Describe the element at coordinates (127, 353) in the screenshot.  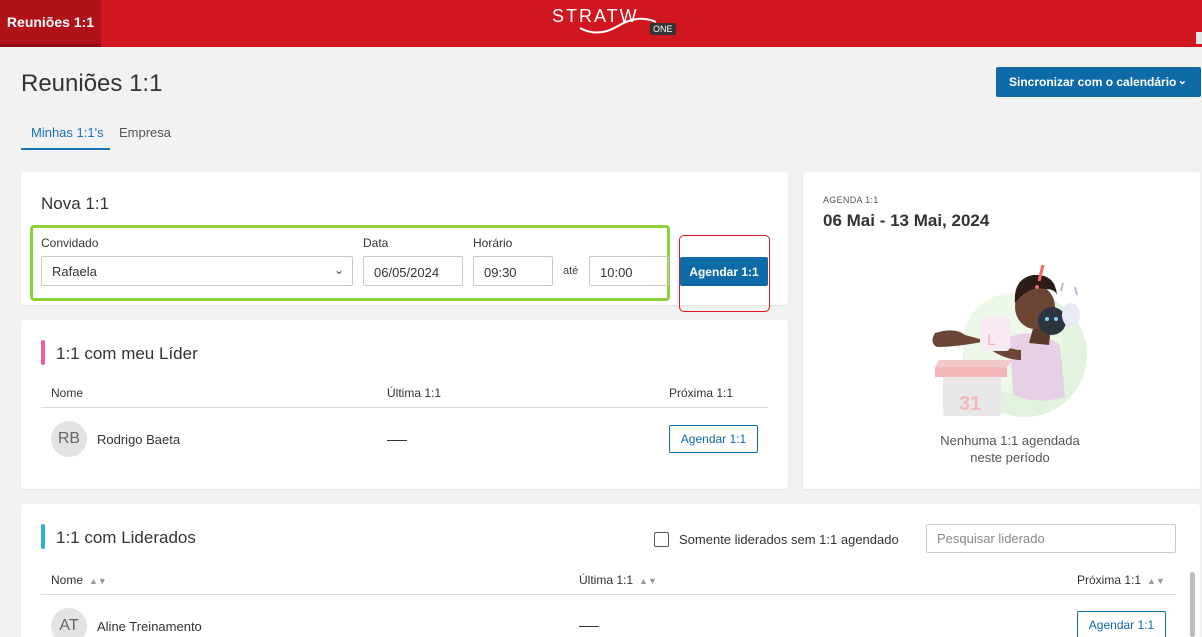
I see `leader-title: 1:1 com meu Líder` at that location.